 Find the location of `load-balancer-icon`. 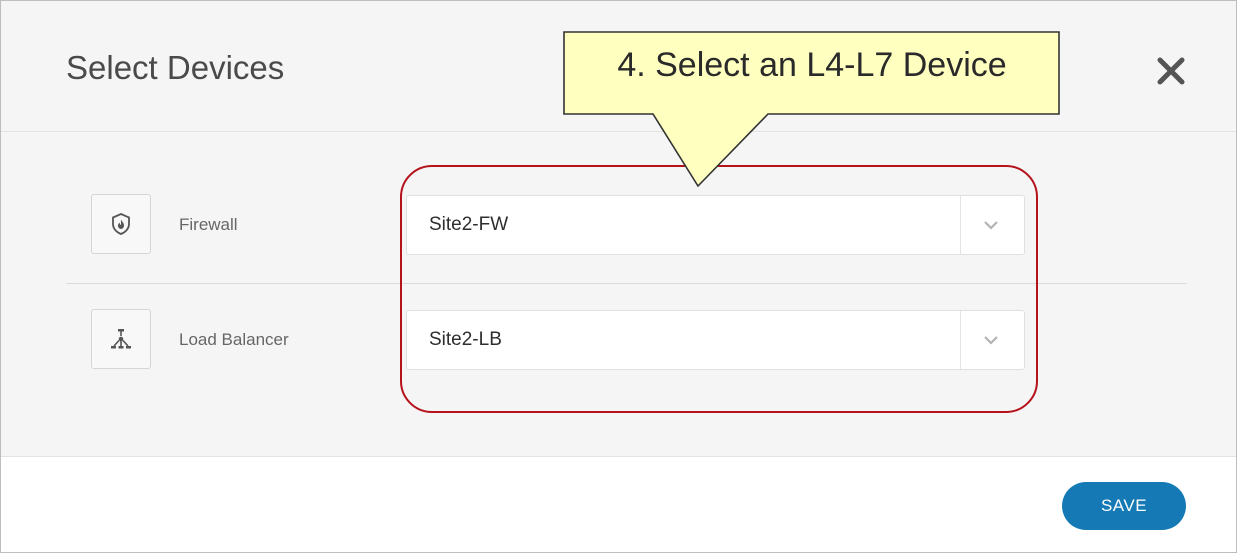

load-balancer-icon is located at coordinates (121, 339).